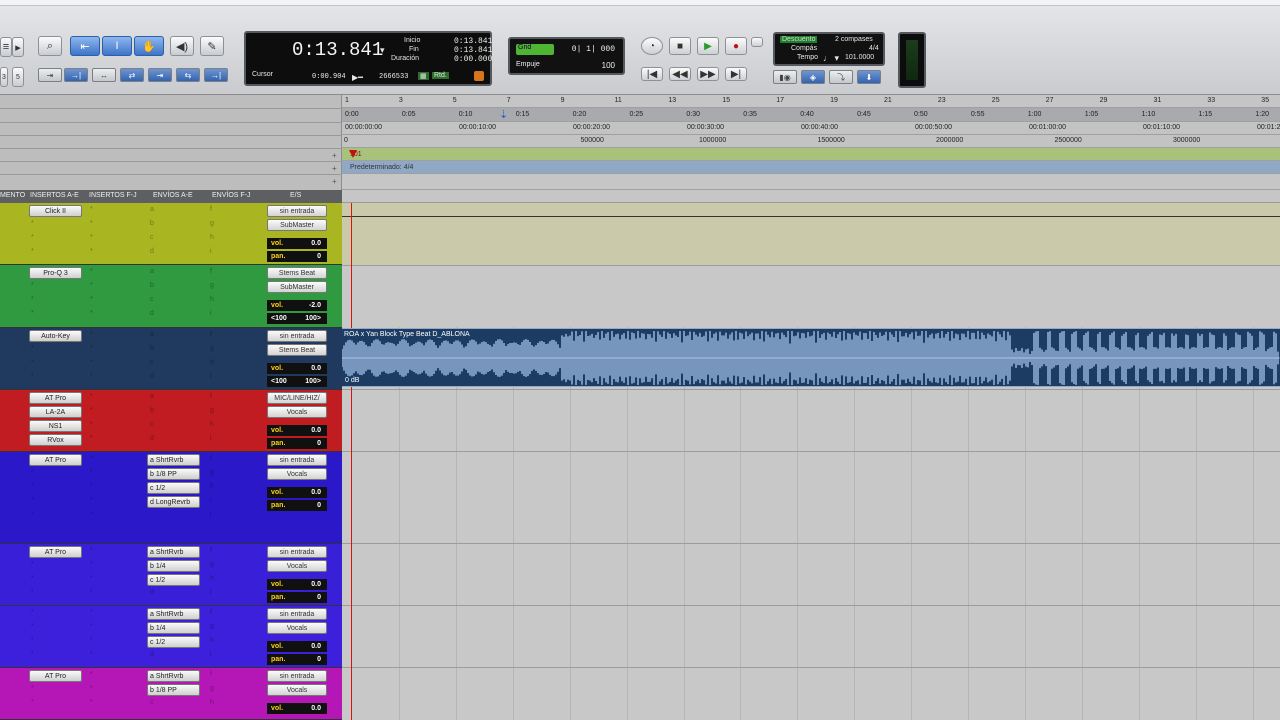 This screenshot has height=720, width=1280. I want to click on mirror-midi-icon: →|, so click(76, 75).